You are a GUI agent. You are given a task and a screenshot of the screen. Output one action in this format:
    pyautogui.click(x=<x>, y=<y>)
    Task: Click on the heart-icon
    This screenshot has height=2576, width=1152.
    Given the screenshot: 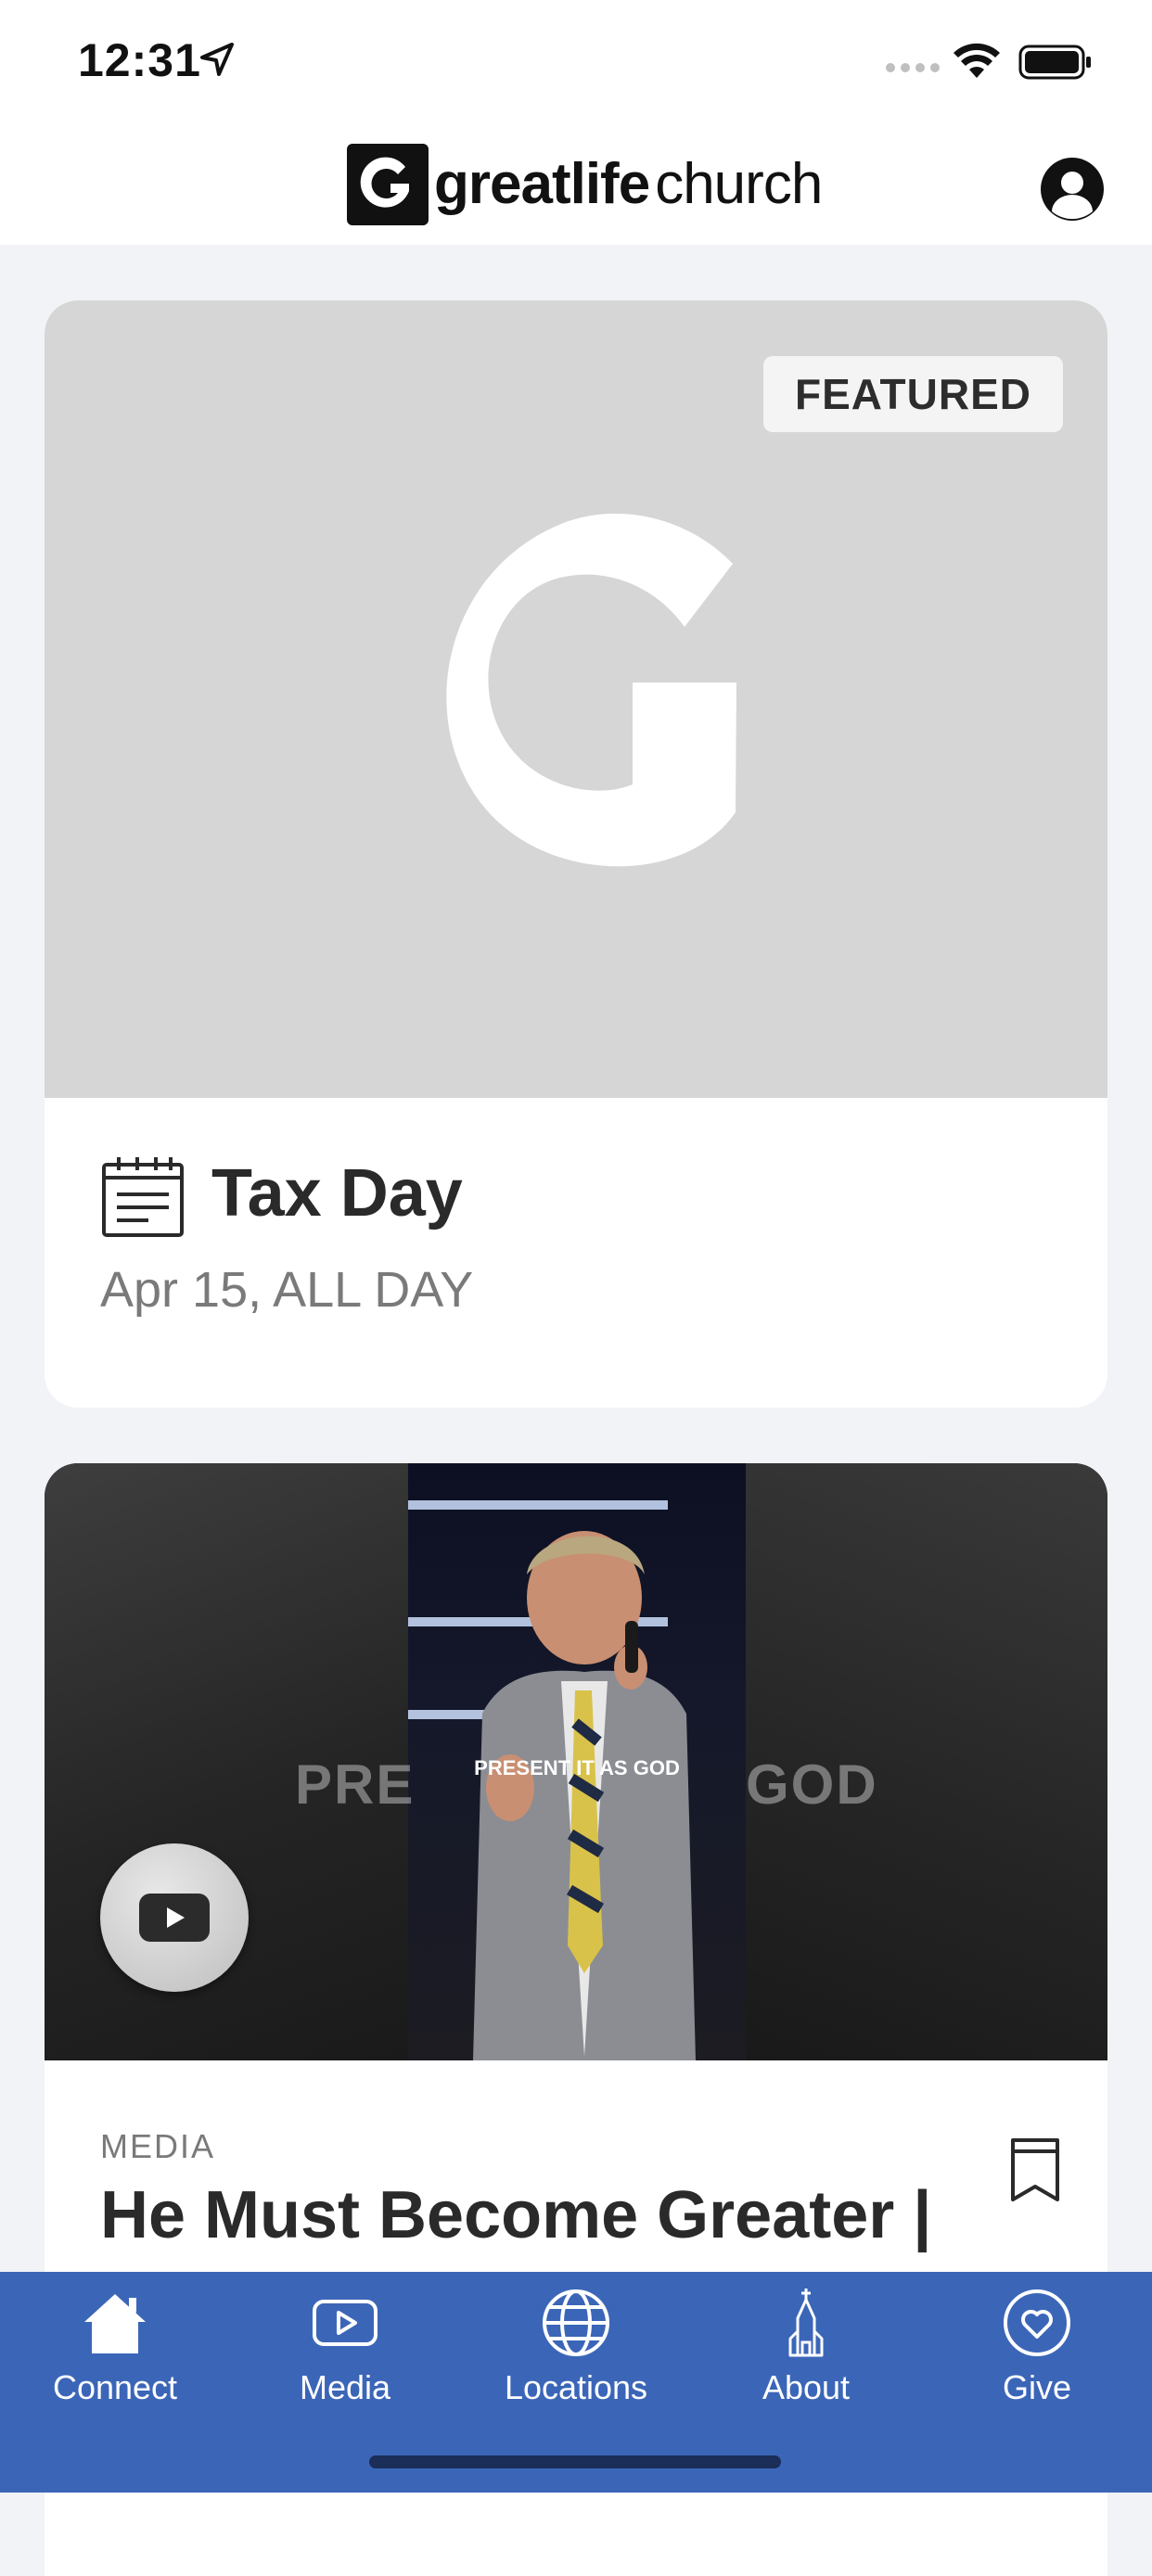 What is the action you would take?
    pyautogui.click(x=1037, y=2323)
    